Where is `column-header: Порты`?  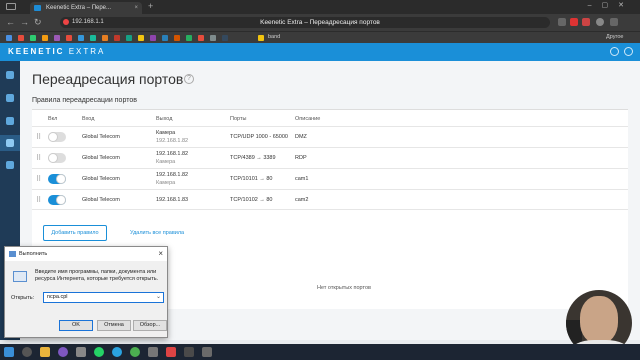
column-header: Порты is located at coordinates (238, 119).